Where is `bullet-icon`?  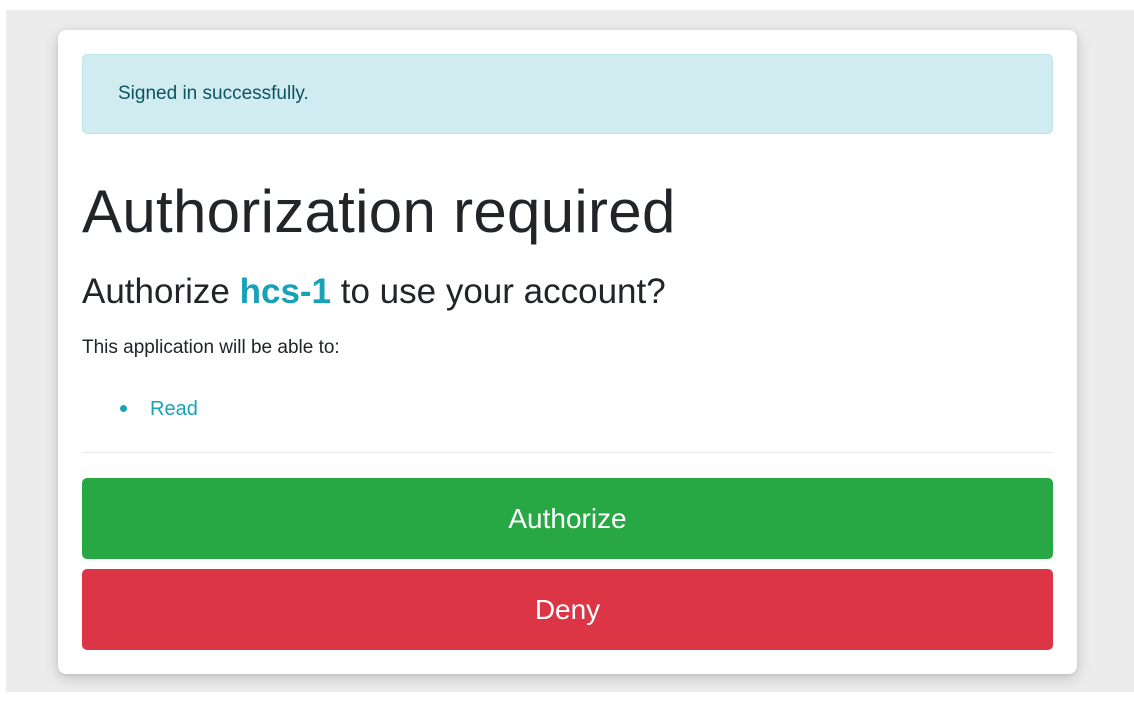
bullet-icon is located at coordinates (123, 408).